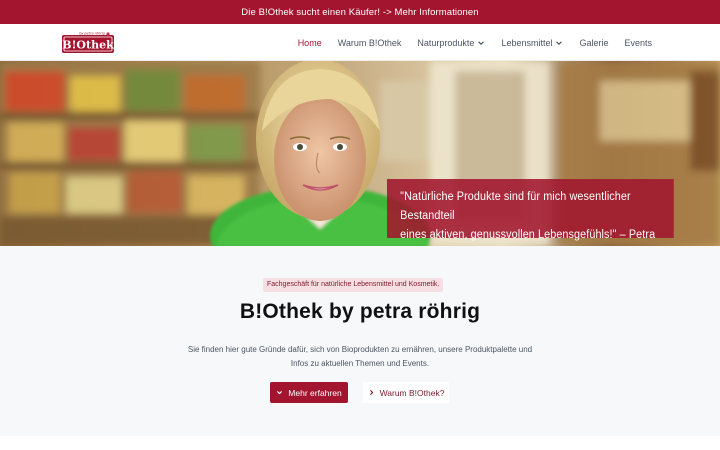 This screenshot has height=450, width=720. I want to click on nav-item-naturprodukte: Naturprodukte, so click(451, 43).